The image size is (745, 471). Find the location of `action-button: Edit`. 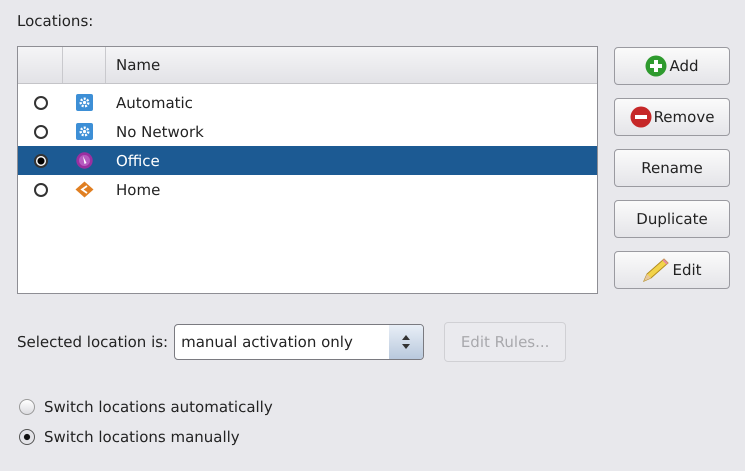

action-button: Edit is located at coordinates (672, 270).